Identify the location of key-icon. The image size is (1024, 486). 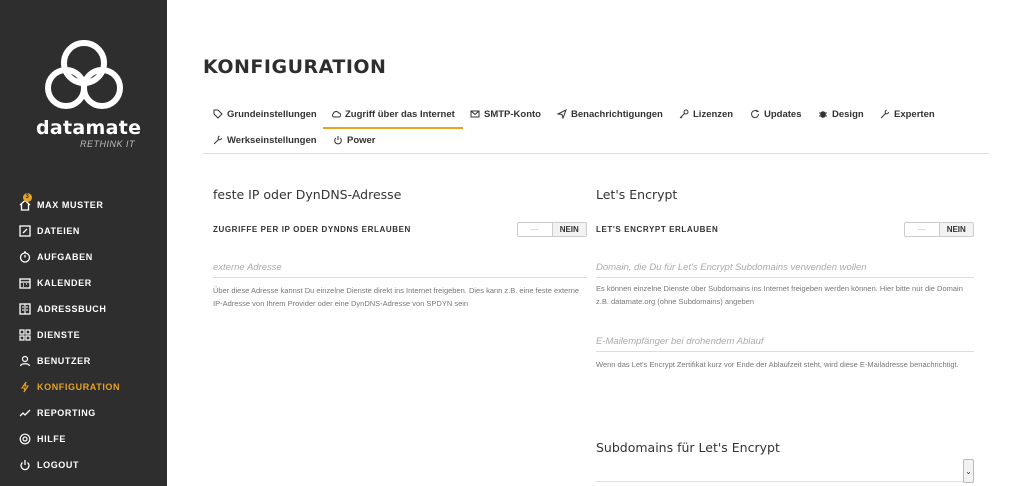
(684, 114).